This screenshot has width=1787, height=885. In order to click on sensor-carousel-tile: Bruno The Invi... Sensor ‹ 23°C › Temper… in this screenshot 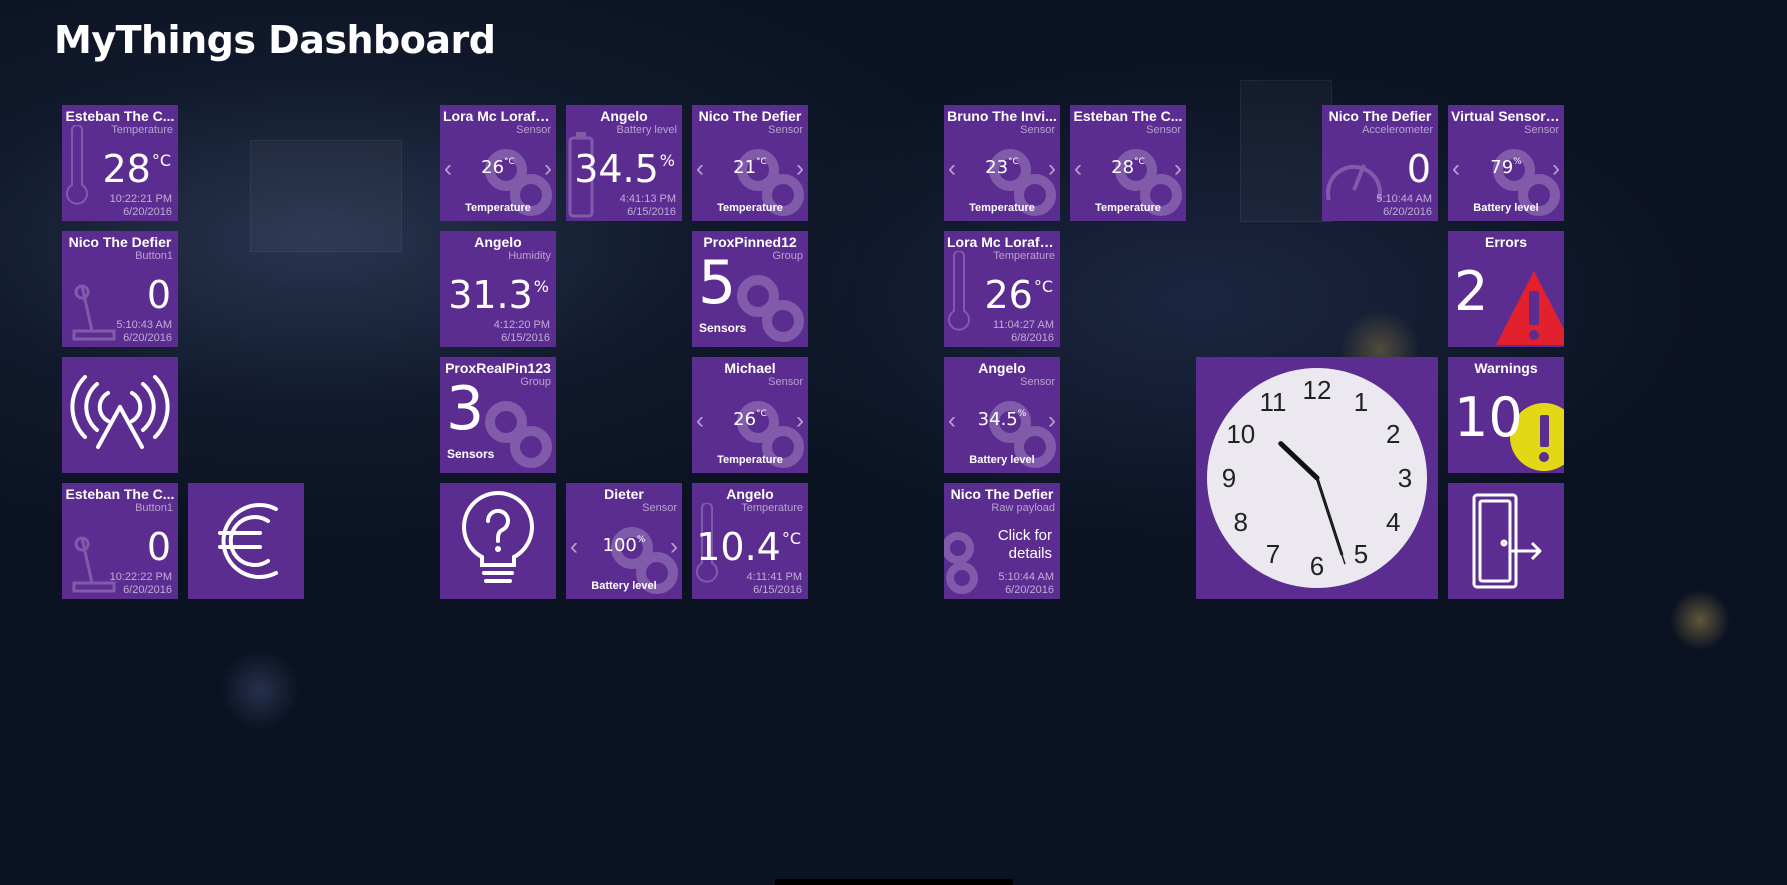, I will do `click(1002, 163)`.